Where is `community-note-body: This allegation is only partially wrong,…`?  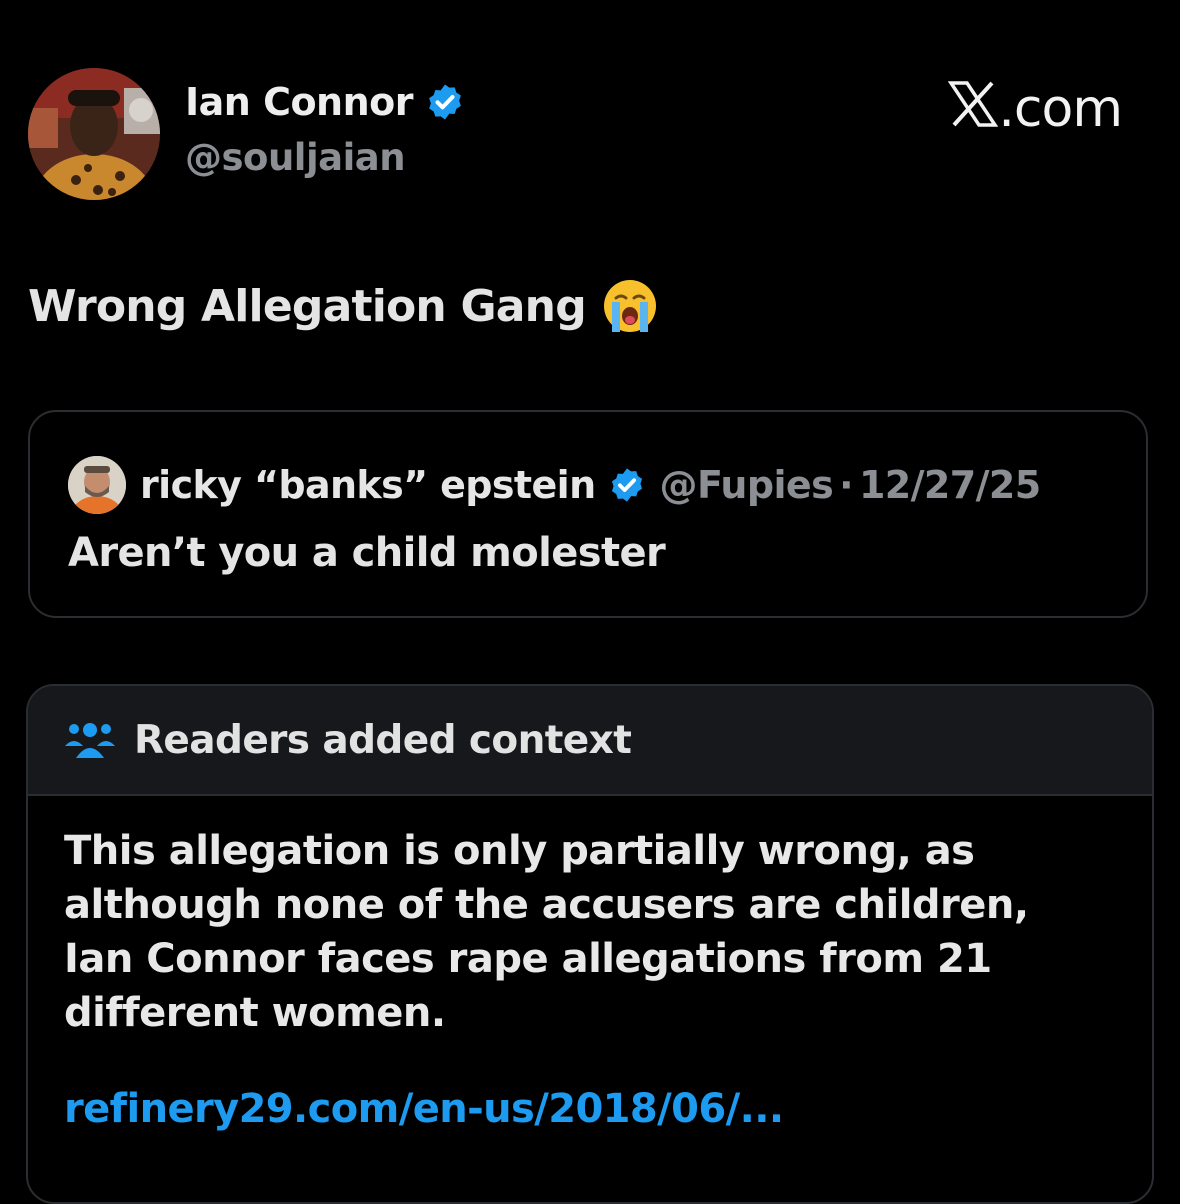 community-note-body: This allegation is only partially wrong,… is located at coordinates (546, 932).